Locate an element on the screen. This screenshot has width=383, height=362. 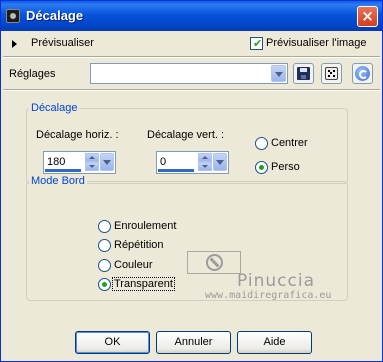
edge-radio-label: Enroulement is located at coordinates (145, 226).